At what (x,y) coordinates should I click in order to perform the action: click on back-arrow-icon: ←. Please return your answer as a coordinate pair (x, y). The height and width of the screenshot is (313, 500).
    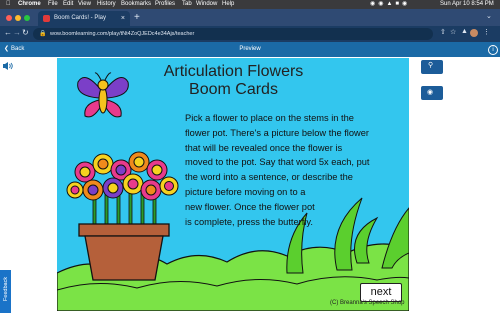
    Looking at the image, I should click on (8, 32).